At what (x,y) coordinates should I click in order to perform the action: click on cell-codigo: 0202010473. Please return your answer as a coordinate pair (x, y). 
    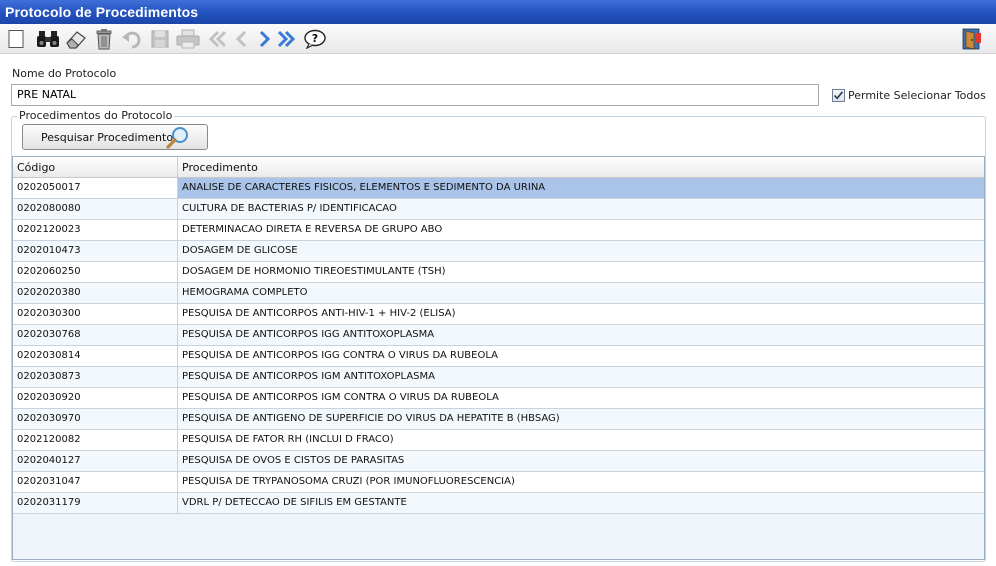
    Looking at the image, I should click on (95, 251).